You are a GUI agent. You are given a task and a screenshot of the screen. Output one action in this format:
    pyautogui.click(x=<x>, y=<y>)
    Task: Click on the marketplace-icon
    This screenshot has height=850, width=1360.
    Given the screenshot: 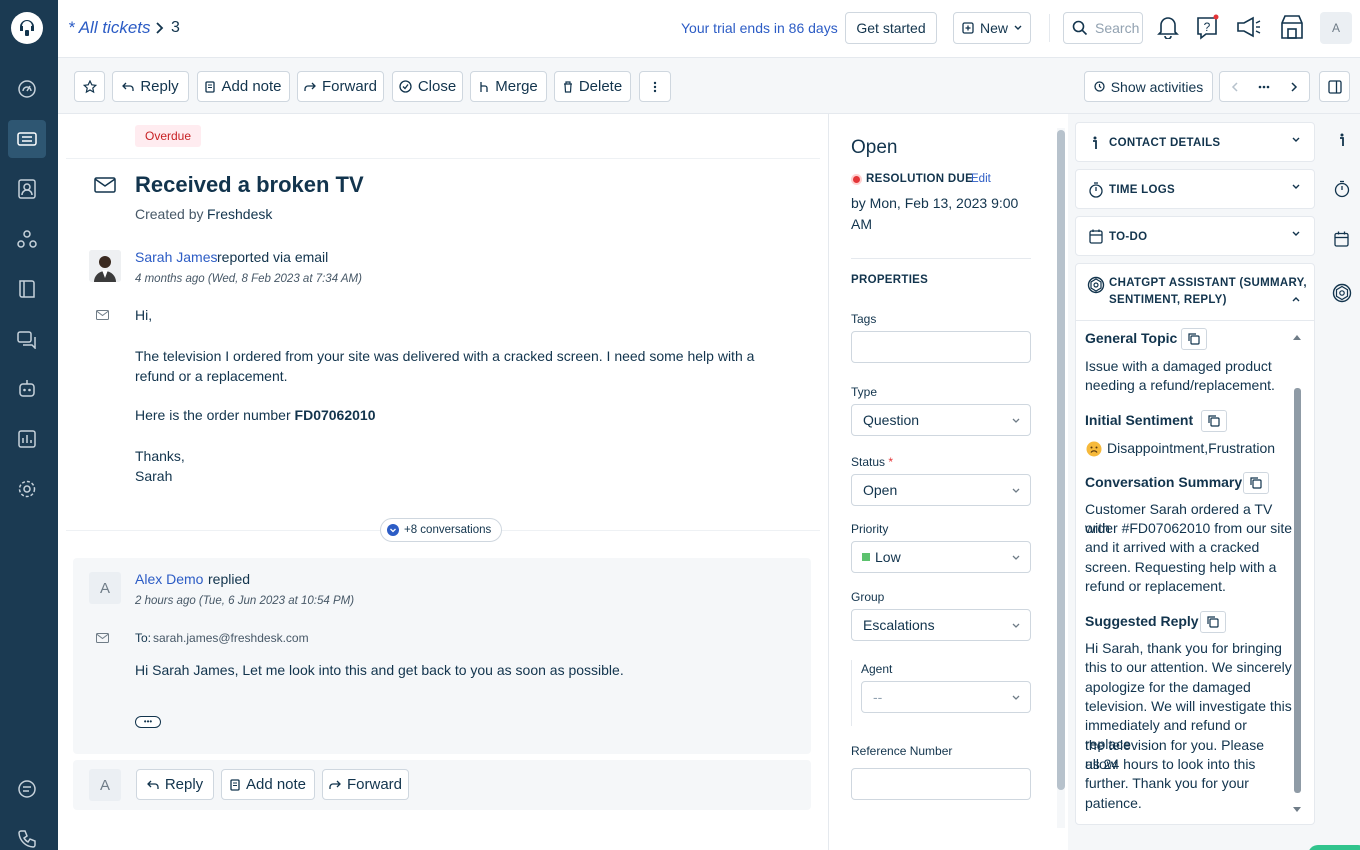 What is the action you would take?
    pyautogui.click(x=1292, y=27)
    